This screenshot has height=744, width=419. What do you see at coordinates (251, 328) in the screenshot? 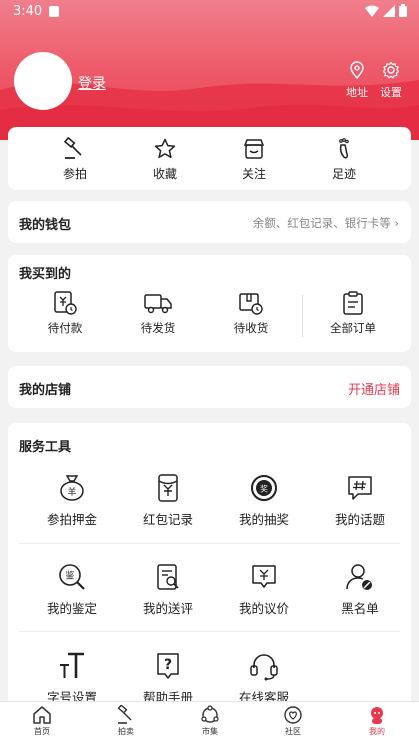
I see `order-label: 待收货` at bounding box center [251, 328].